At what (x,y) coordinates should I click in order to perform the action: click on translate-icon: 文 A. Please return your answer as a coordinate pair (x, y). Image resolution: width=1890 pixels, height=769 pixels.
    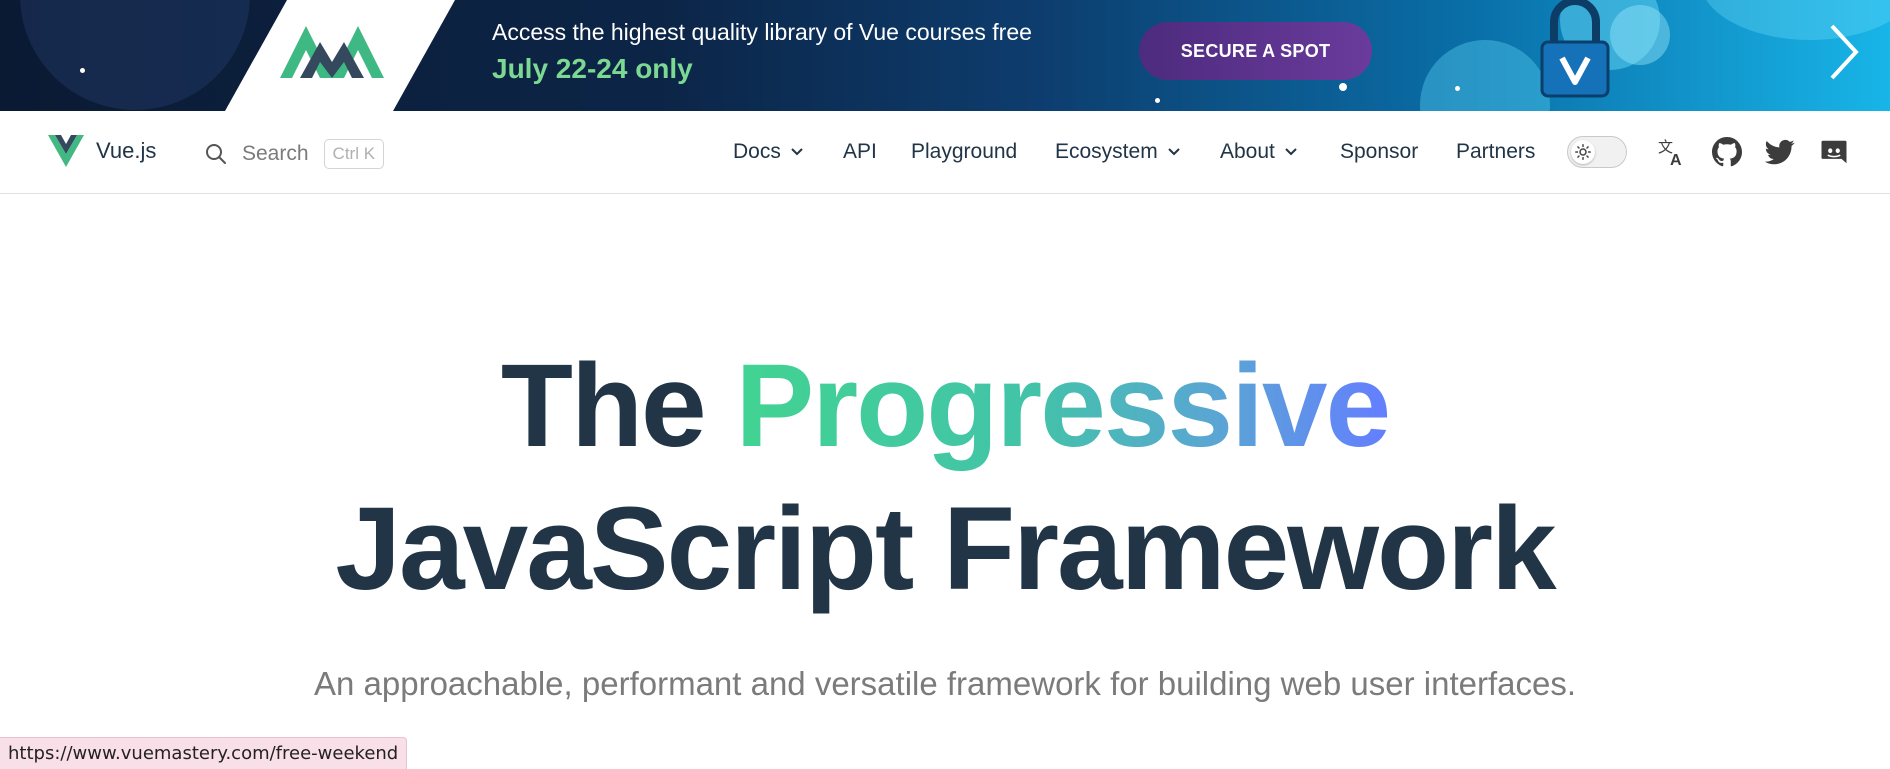
    Looking at the image, I should click on (1672, 152).